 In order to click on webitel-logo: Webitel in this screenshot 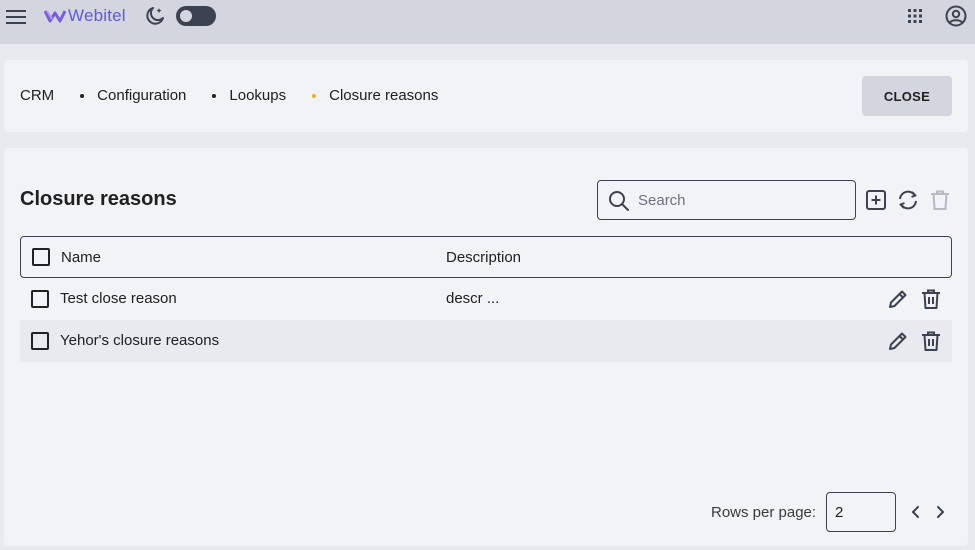, I will do `click(85, 16)`.